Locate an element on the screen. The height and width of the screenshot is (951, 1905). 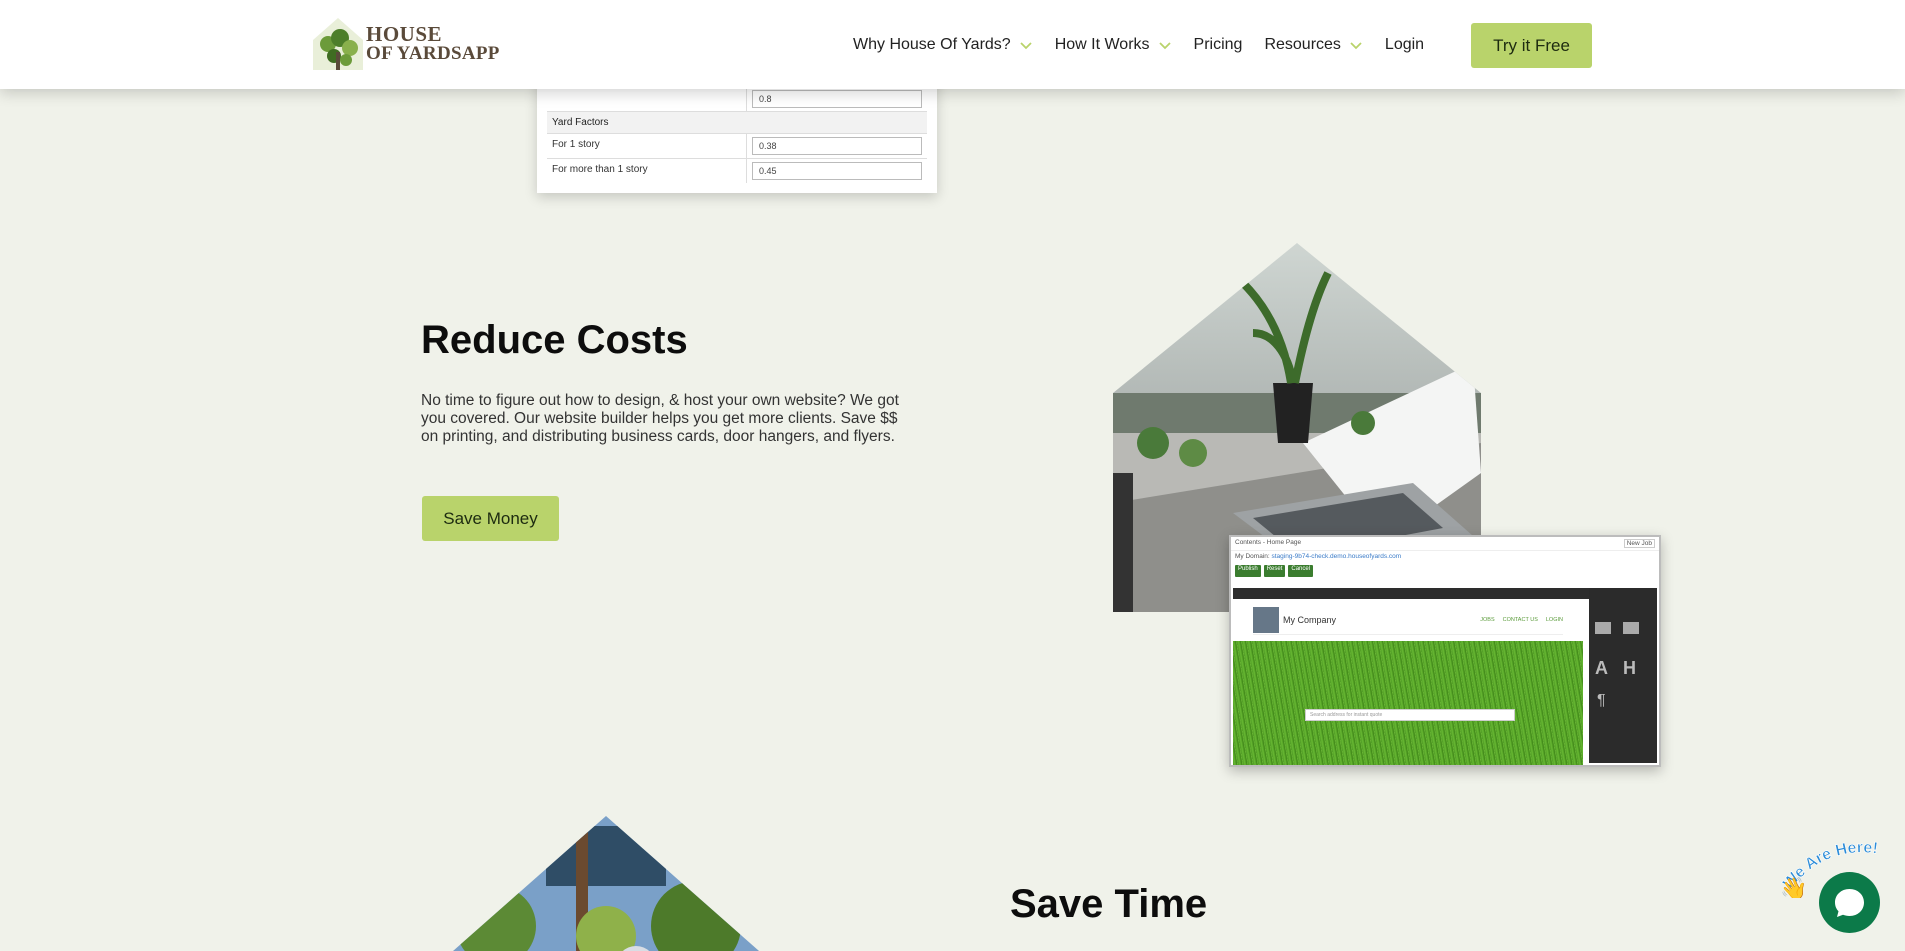
mini-search: Search address for instant quote is located at coordinates (1410, 715).